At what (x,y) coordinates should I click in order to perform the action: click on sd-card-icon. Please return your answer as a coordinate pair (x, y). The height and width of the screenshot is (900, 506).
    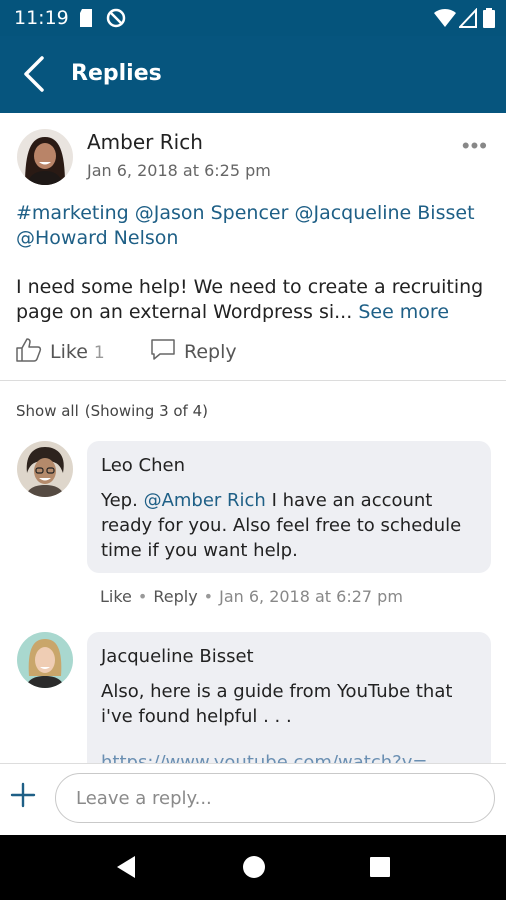
    Looking at the image, I should click on (86, 20).